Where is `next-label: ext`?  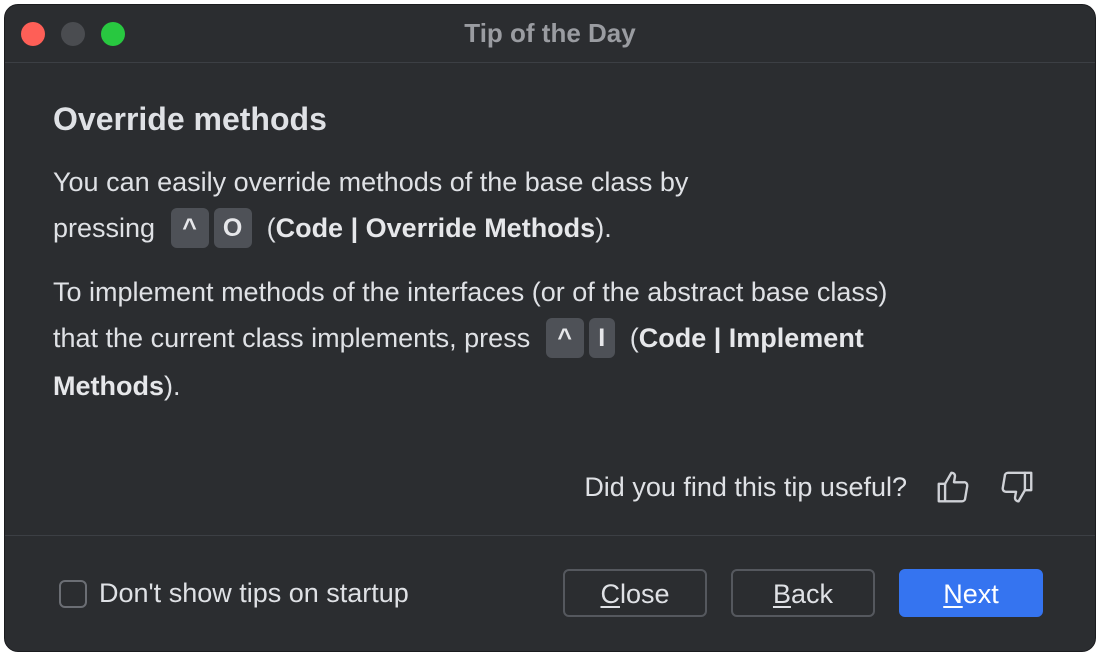
next-label: ext is located at coordinates (980, 594).